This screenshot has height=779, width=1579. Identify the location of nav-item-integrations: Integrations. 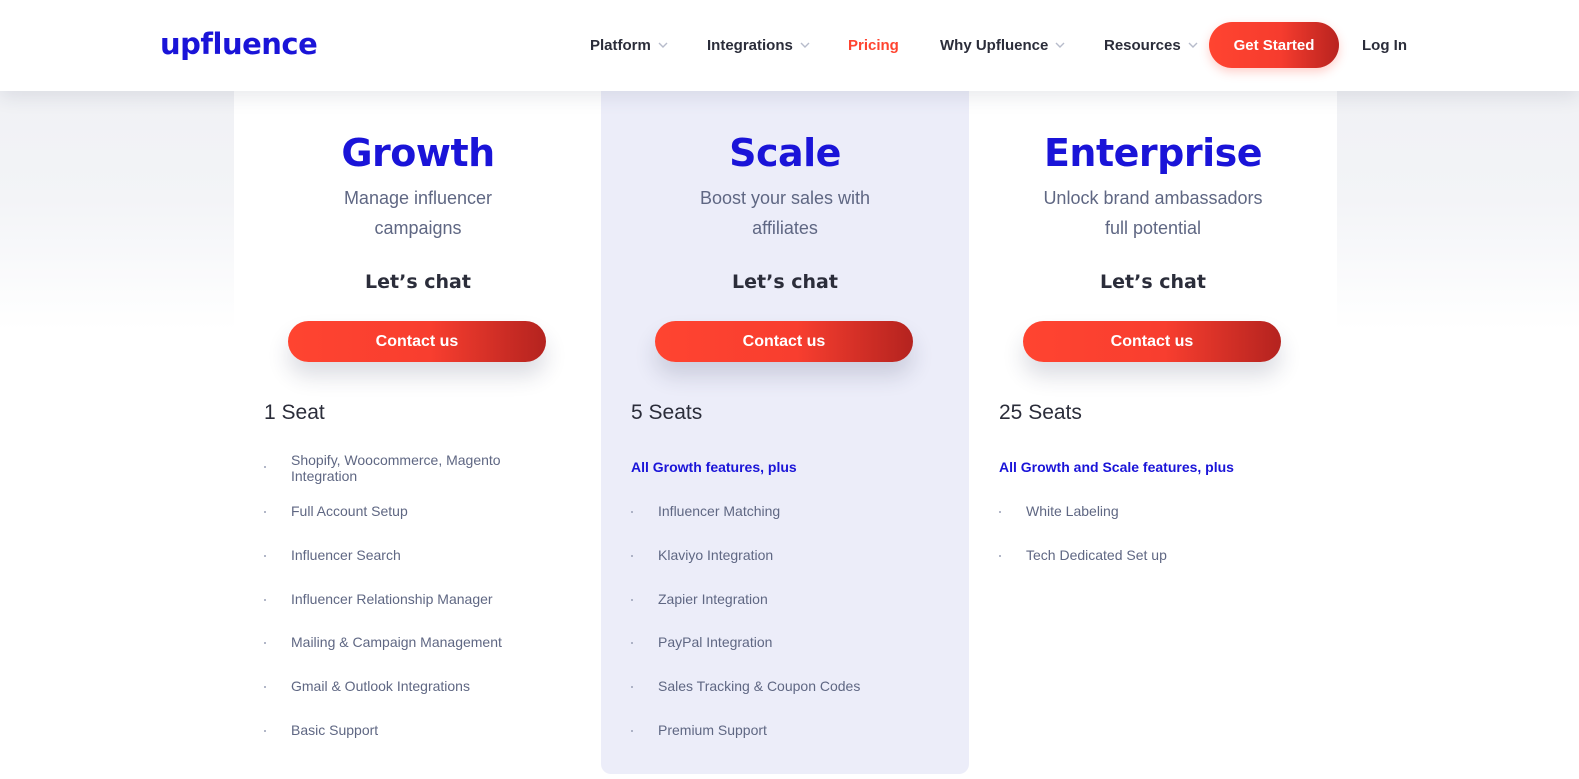
(758, 45).